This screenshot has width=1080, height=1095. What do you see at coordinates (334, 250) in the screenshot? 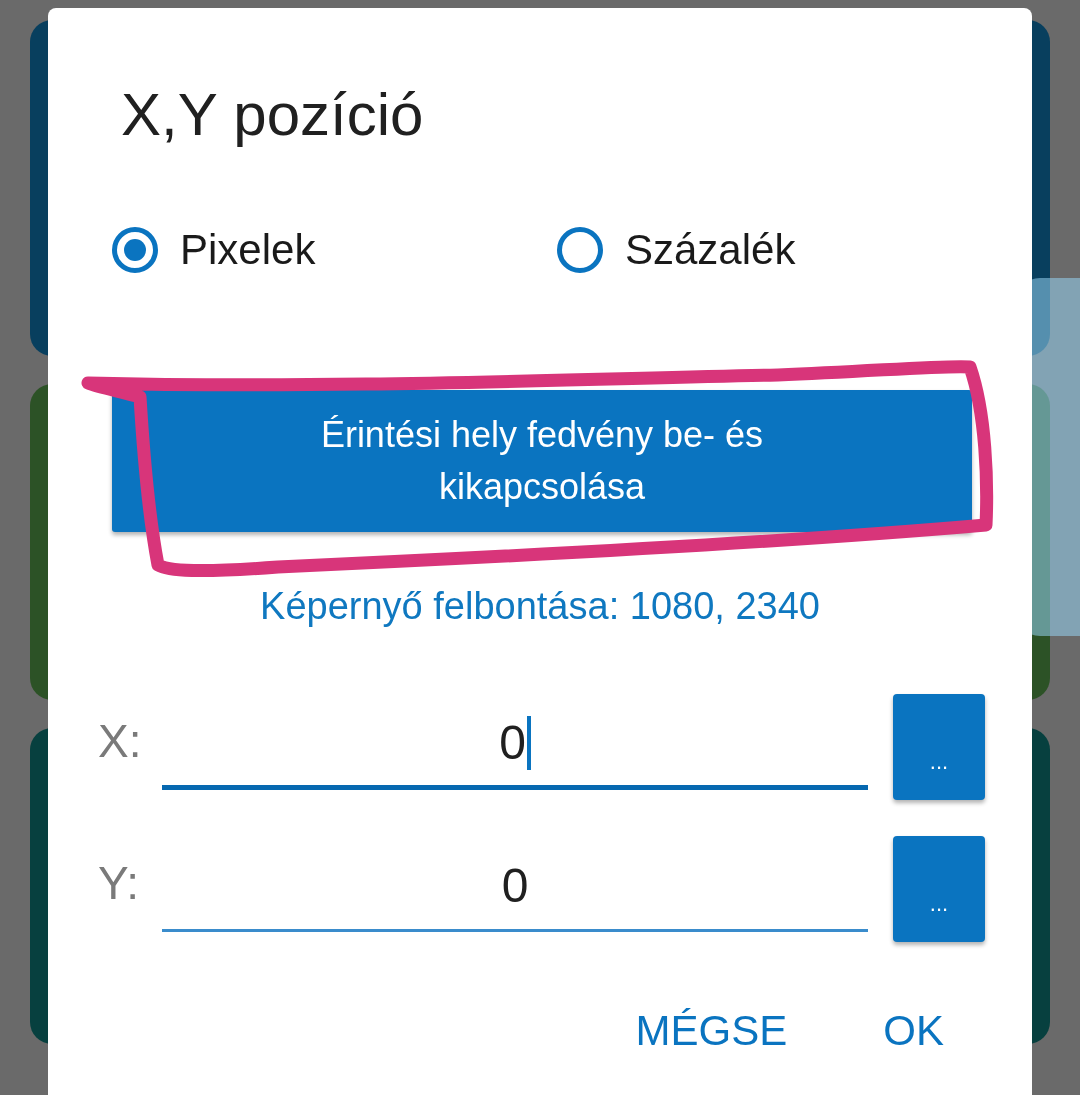
I see `radio-option: Pixelek` at bounding box center [334, 250].